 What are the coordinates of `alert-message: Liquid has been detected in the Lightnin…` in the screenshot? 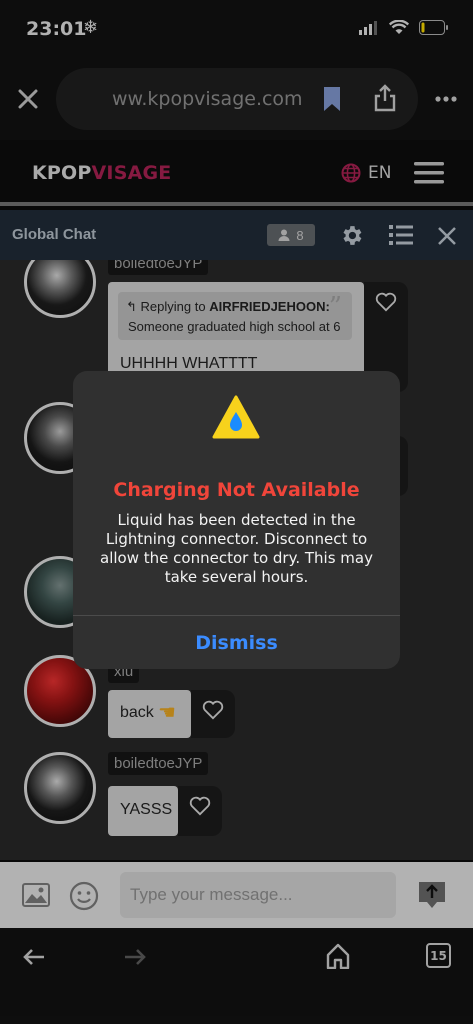 It's located at (236, 548).